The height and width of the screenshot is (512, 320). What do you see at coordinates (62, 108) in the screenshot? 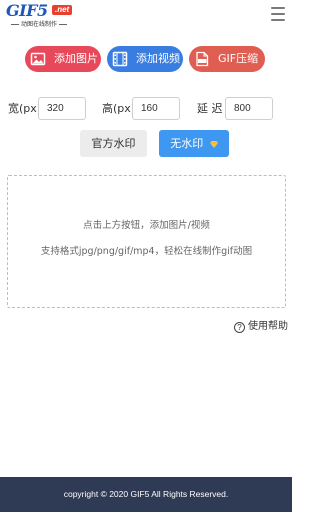
I see `width-input` at bounding box center [62, 108].